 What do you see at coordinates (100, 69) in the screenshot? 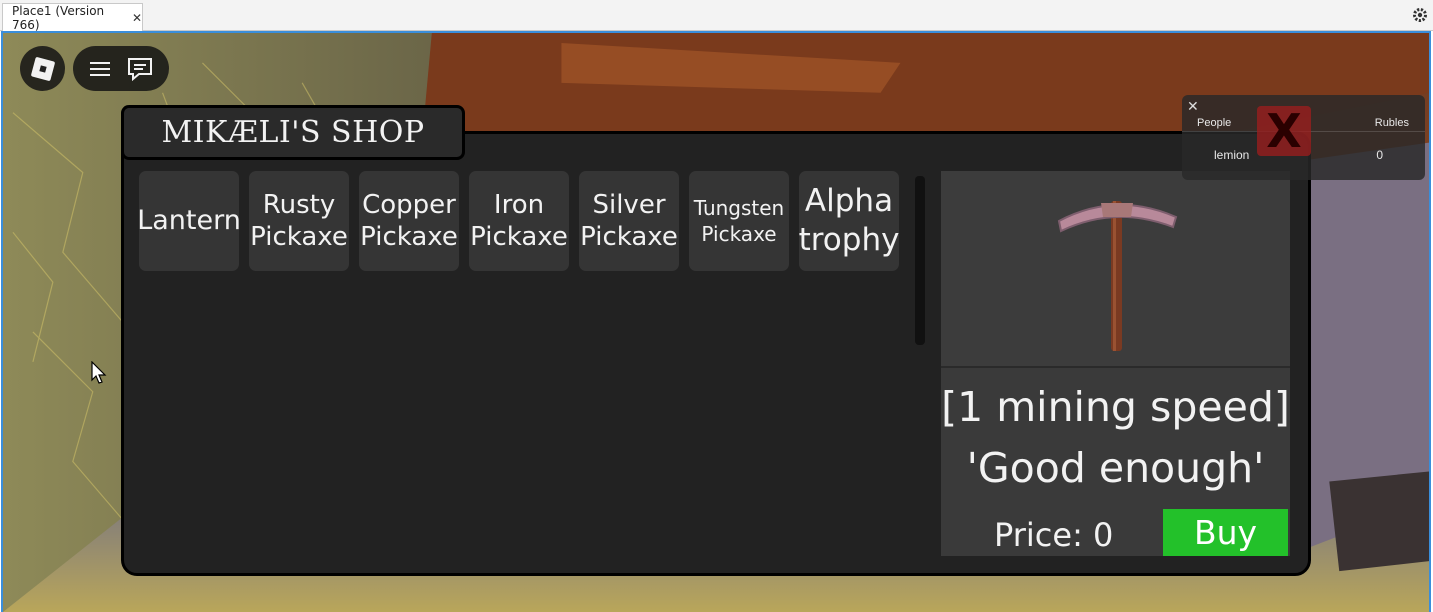
I see `hamburger-menu-icon` at bounding box center [100, 69].